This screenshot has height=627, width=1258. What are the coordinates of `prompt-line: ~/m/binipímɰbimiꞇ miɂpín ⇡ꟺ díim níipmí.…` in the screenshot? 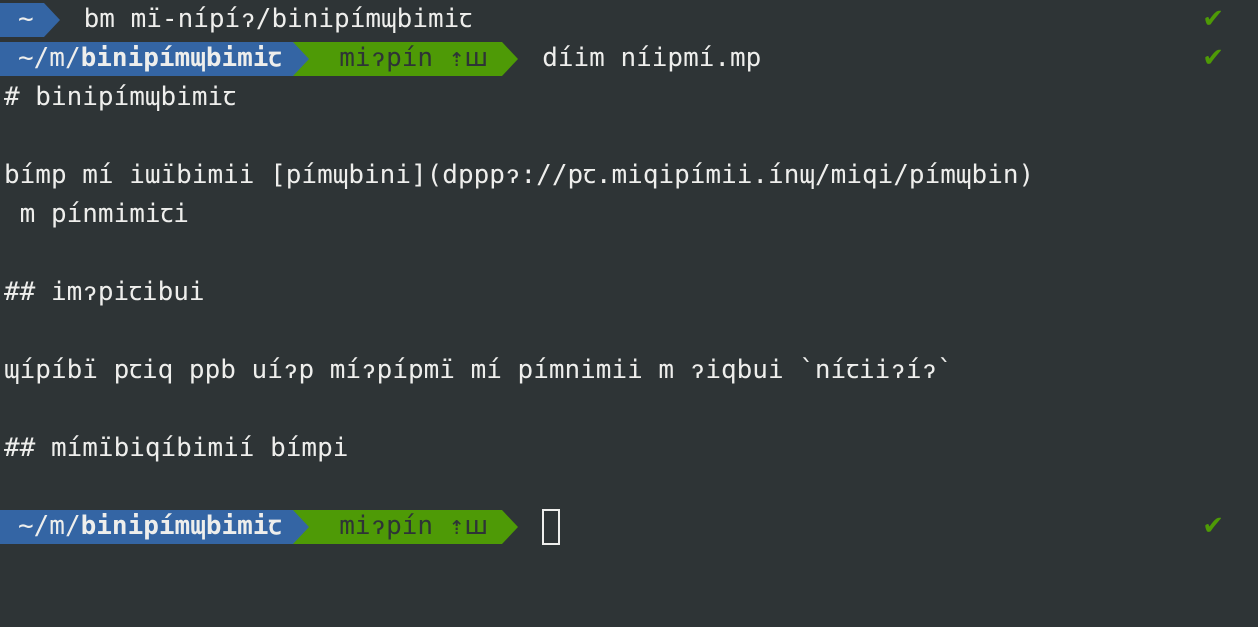 It's located at (629, 58).